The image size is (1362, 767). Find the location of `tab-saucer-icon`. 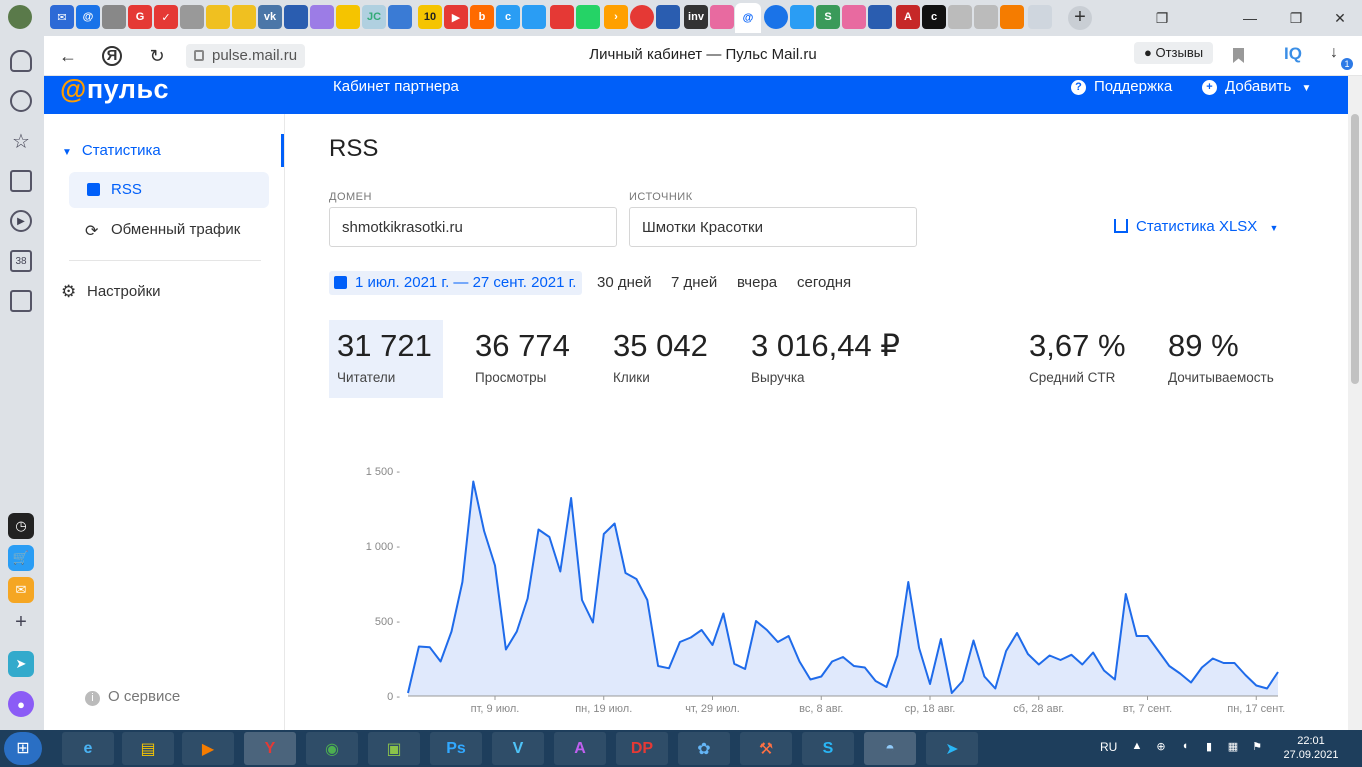

tab-saucer-icon is located at coordinates (880, 17).